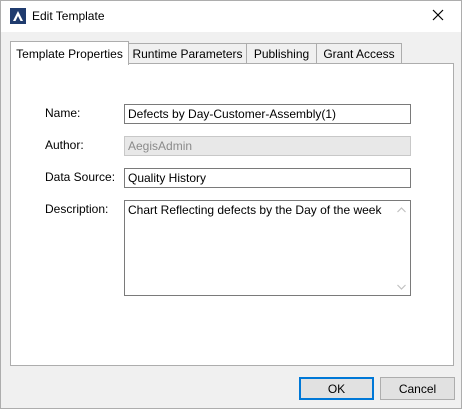 Image resolution: width=462 pixels, height=409 pixels. I want to click on close-icon, so click(438, 16).